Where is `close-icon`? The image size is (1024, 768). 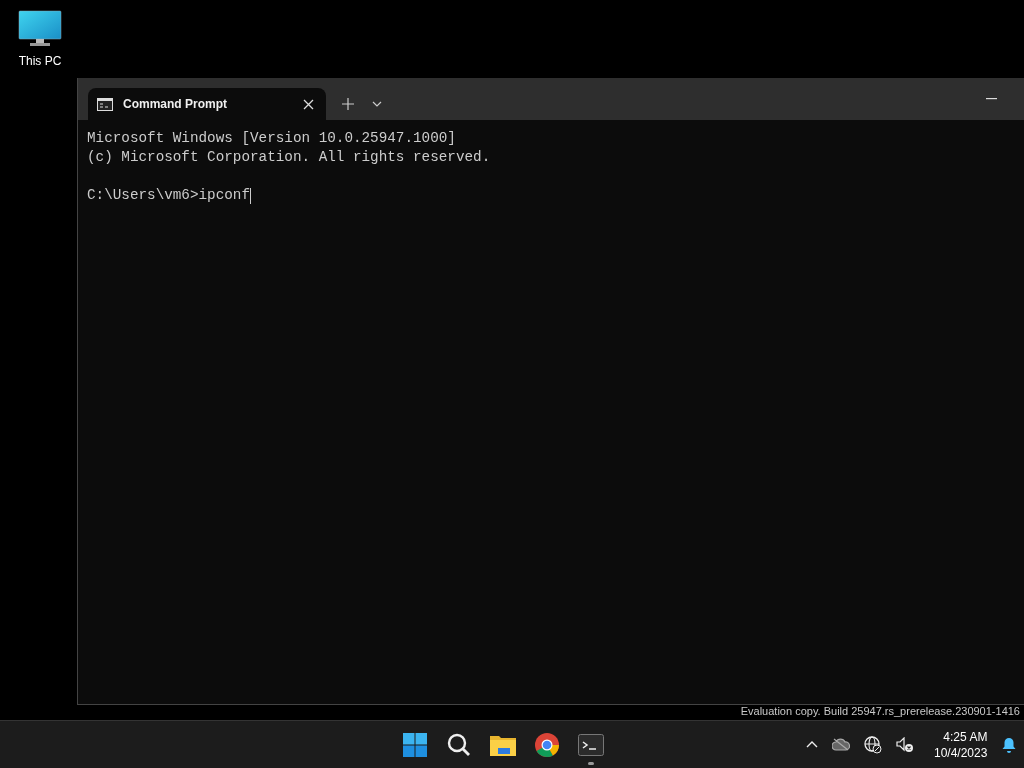 close-icon is located at coordinates (308, 104).